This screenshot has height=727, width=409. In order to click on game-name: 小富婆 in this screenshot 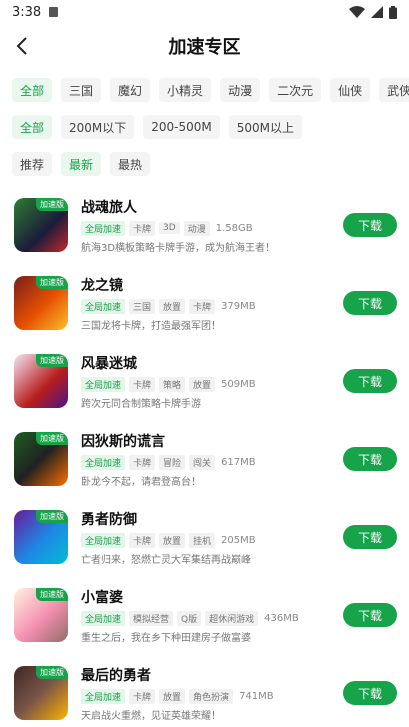, I will do `click(212, 597)`.